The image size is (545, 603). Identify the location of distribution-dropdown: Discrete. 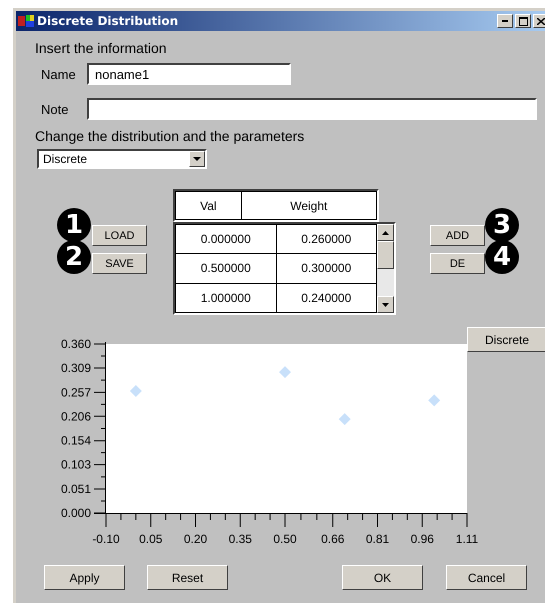
(122, 159).